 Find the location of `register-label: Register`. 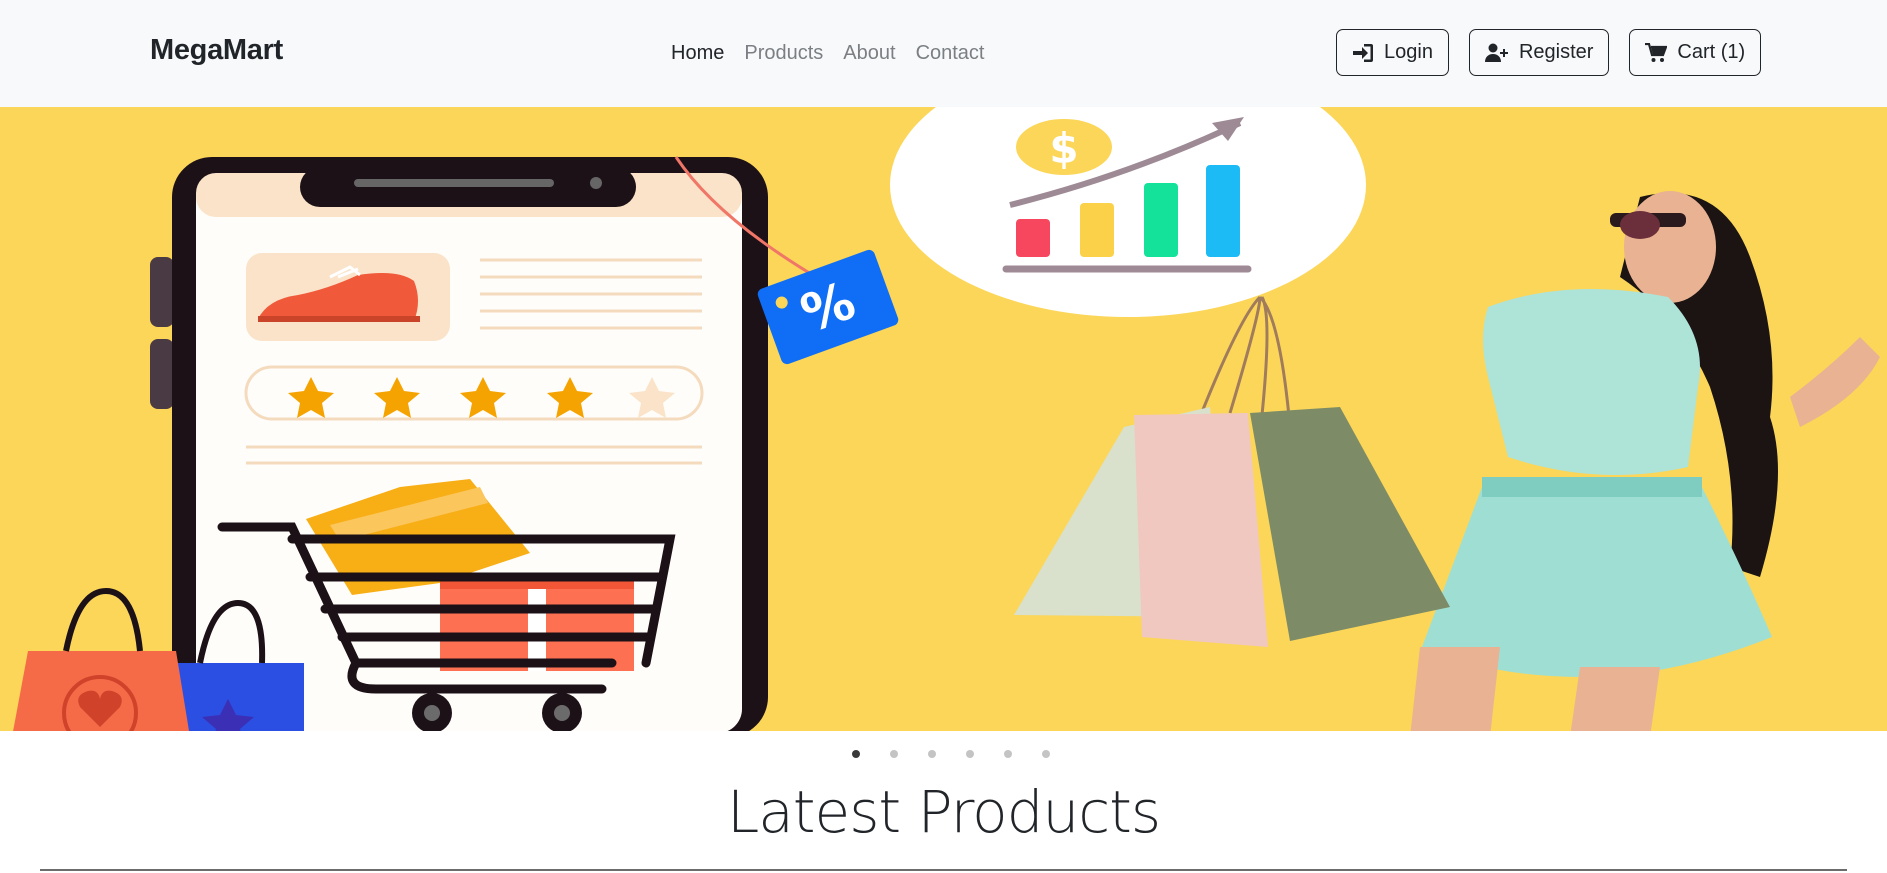

register-label: Register is located at coordinates (1556, 52).